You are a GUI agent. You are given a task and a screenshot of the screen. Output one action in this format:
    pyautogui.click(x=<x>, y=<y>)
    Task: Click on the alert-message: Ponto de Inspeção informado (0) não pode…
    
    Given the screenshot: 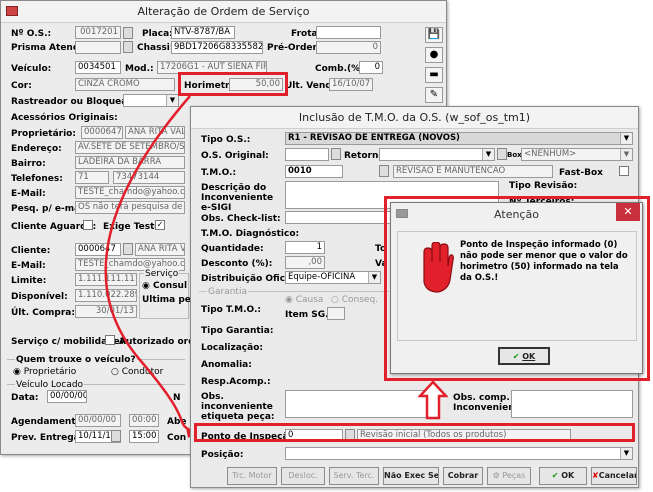 What is the action you would take?
    pyautogui.click(x=544, y=261)
    